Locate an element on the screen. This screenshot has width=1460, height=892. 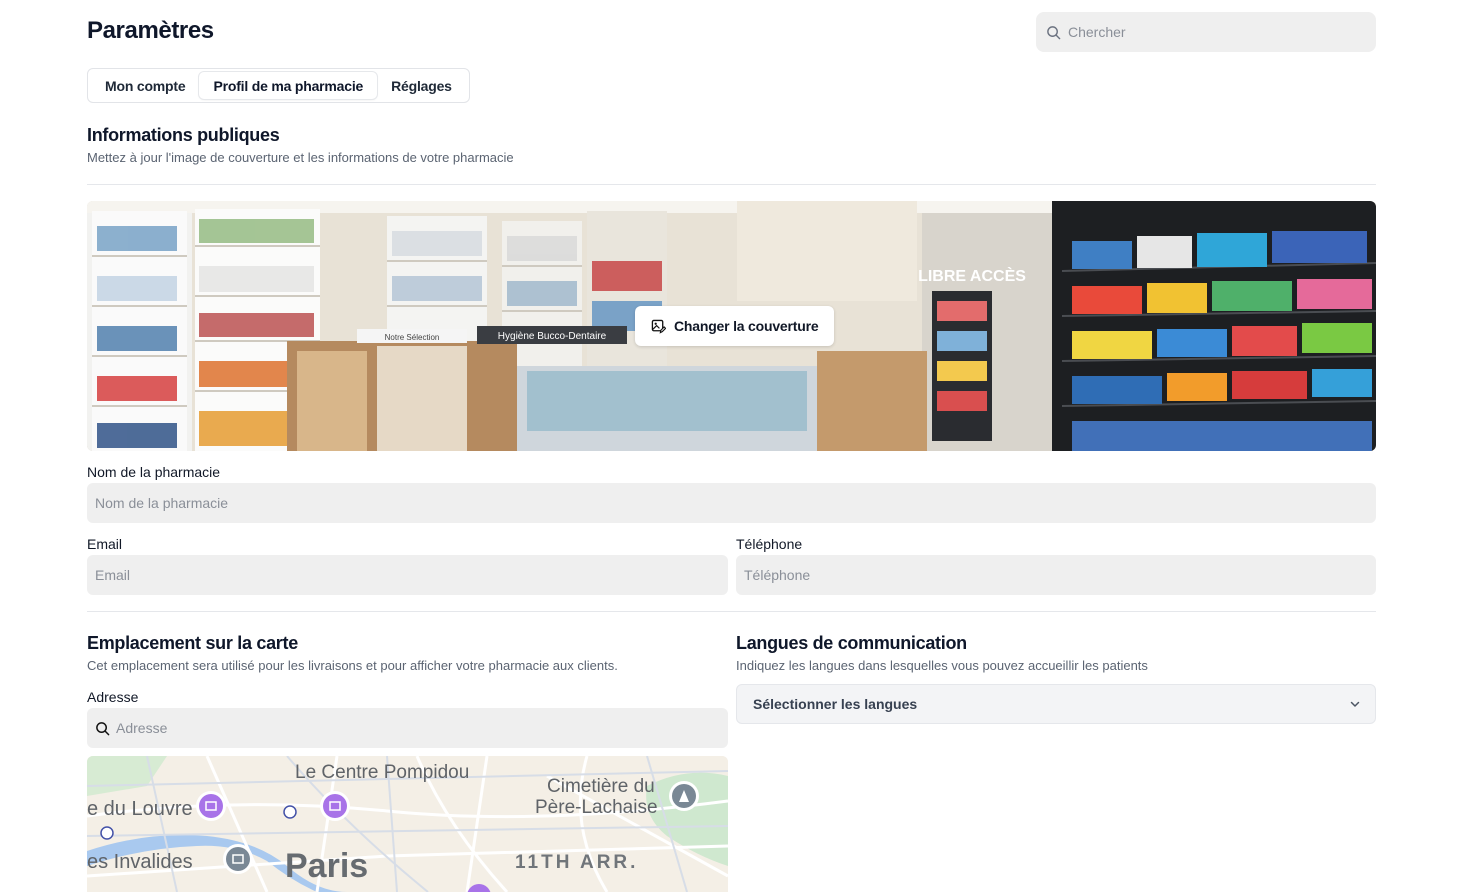
map-label-louvre: e du Louvre is located at coordinates (140, 809).